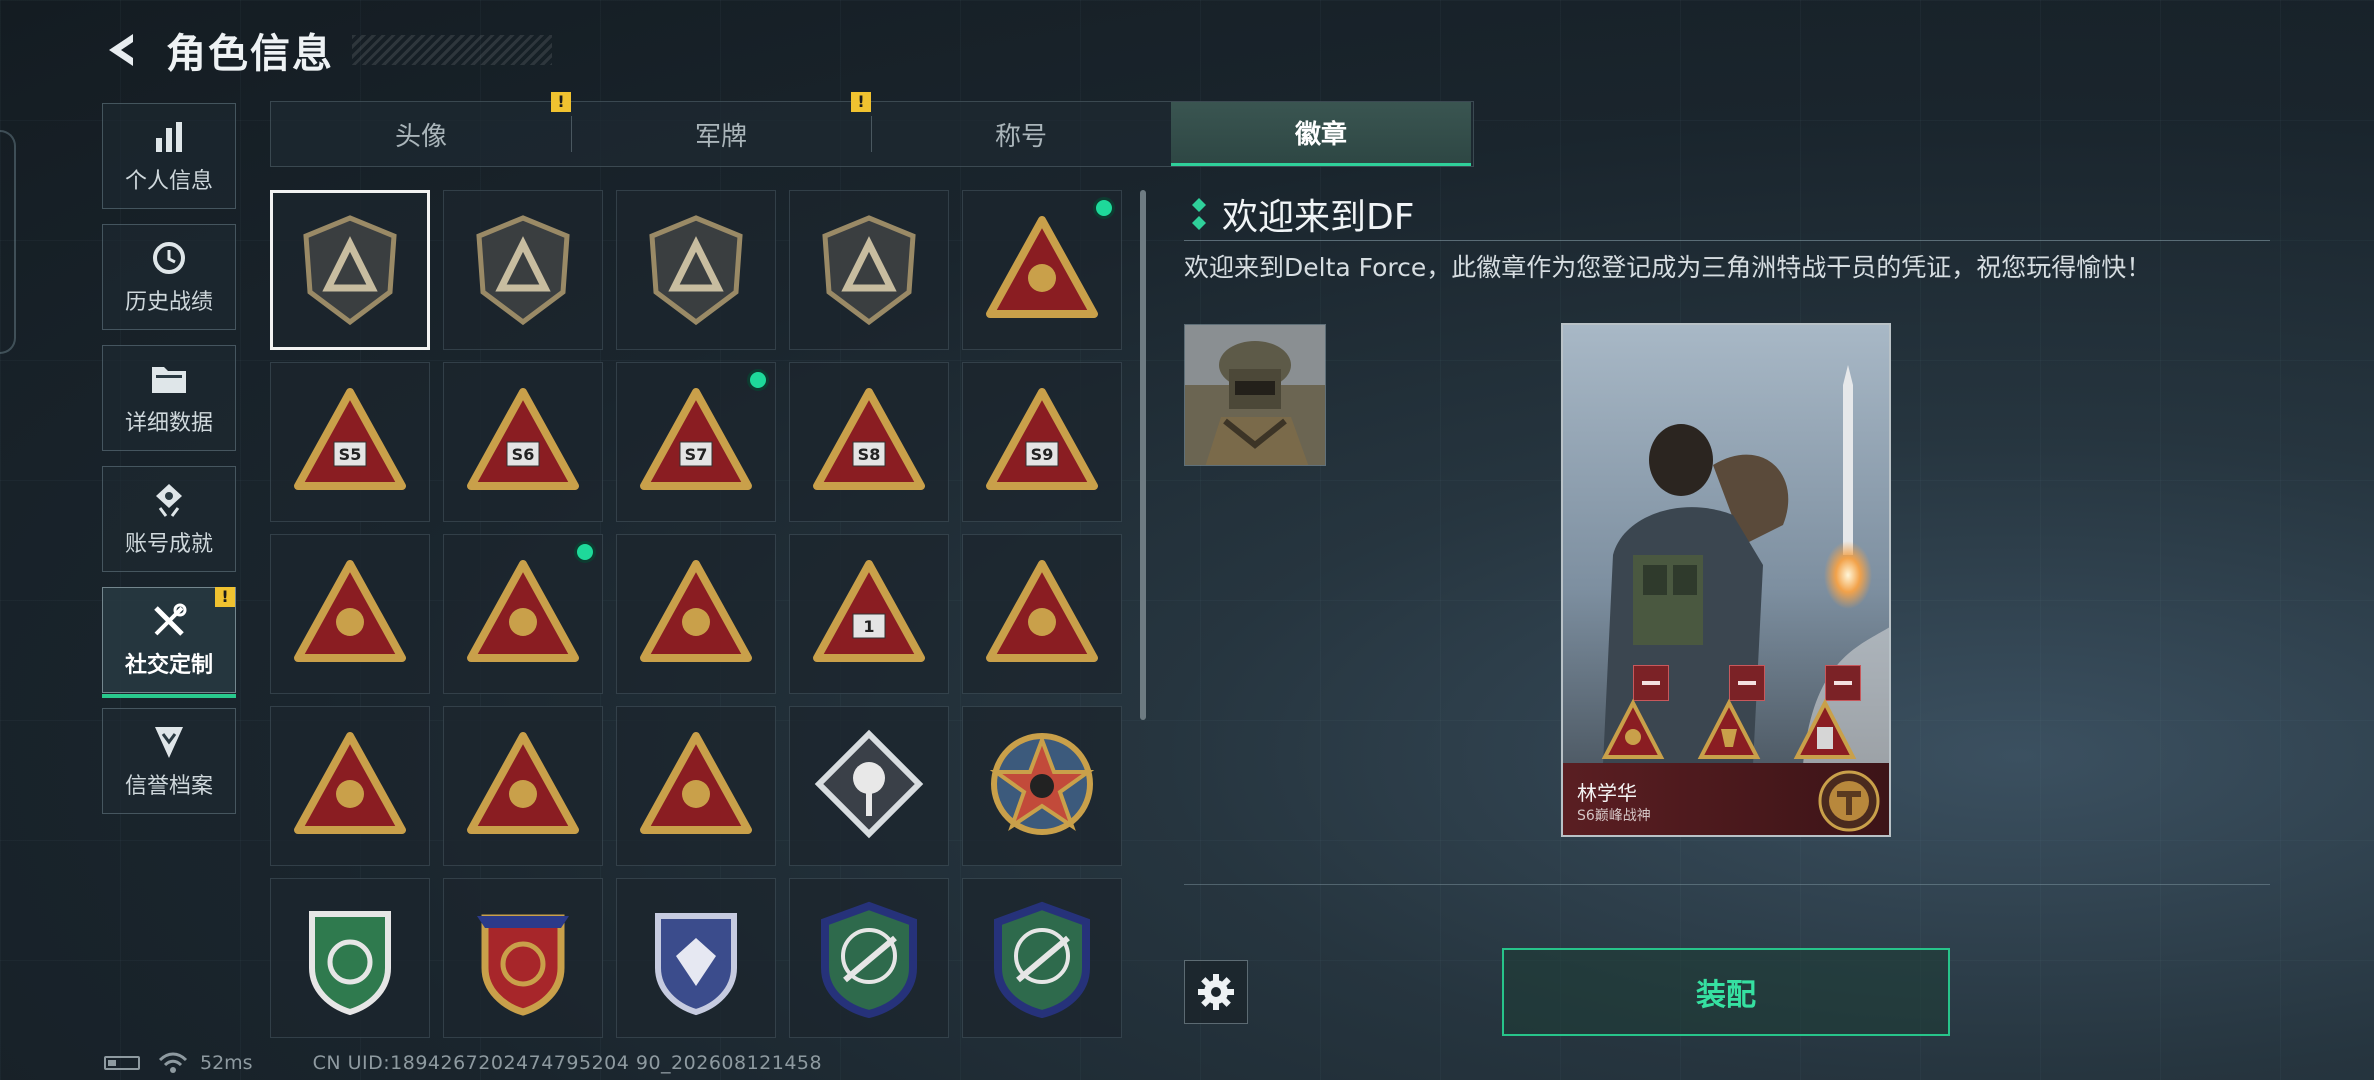  What do you see at coordinates (169, 500) in the screenshot?
I see `medal-icon` at bounding box center [169, 500].